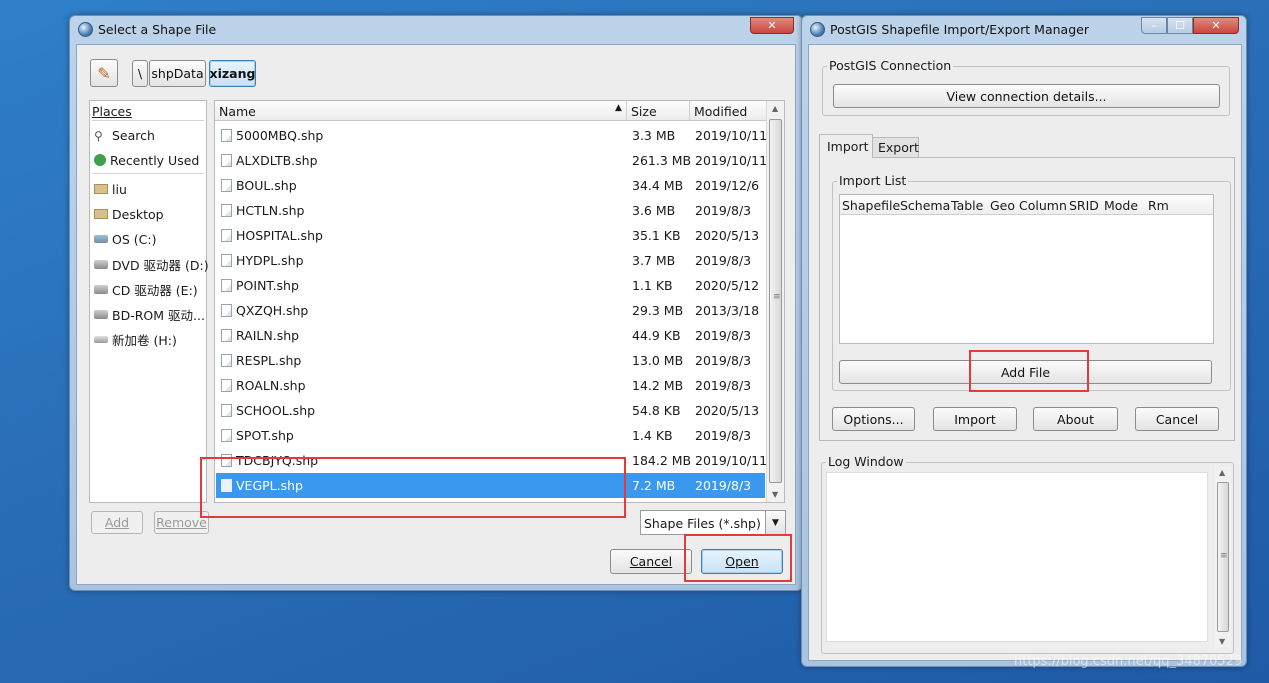 The width and height of the screenshot is (1269, 683). I want to click on place-recently-used: Recently Used, so click(145, 160).